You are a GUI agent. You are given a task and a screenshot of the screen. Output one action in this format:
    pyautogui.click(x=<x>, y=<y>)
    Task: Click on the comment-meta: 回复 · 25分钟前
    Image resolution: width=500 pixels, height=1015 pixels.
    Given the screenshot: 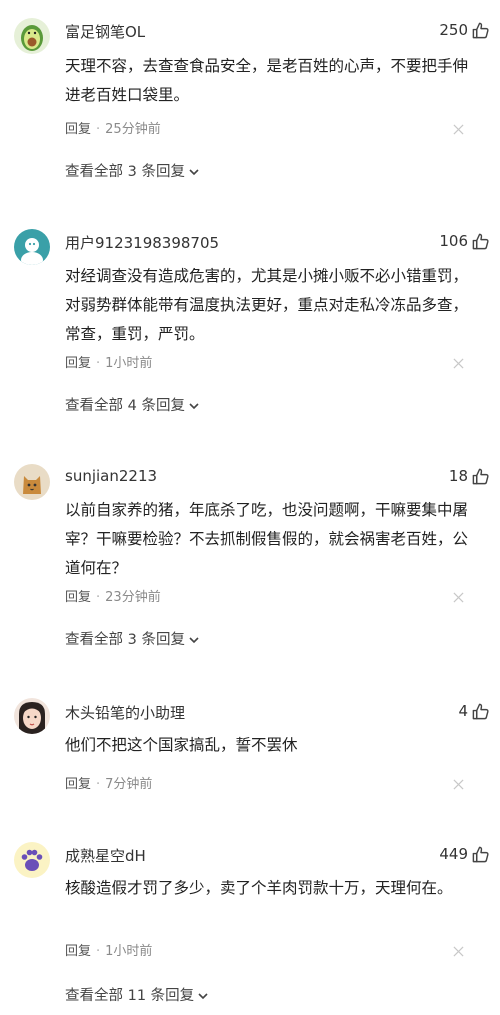 What is the action you would take?
    pyautogui.click(x=113, y=127)
    